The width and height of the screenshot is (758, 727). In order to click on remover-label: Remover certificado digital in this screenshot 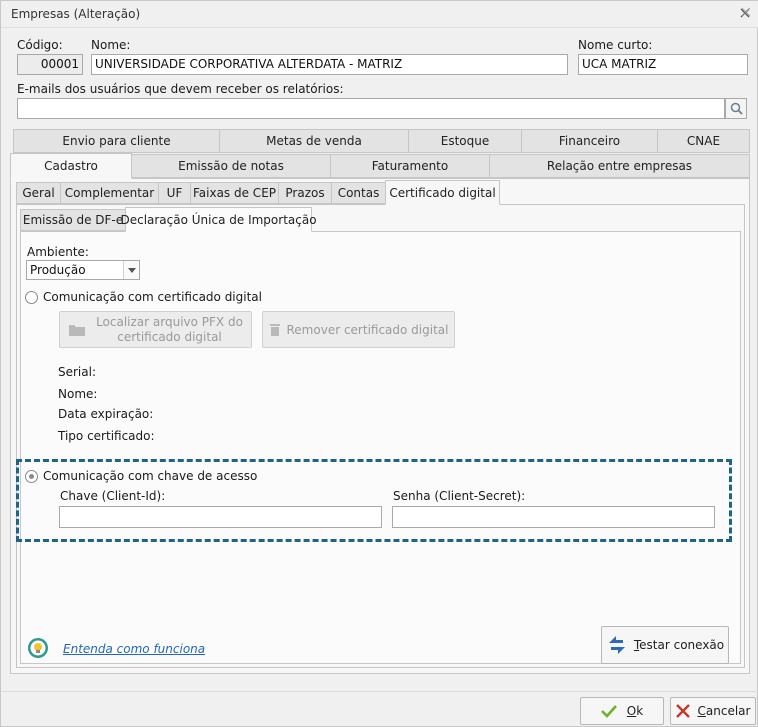, I will do `click(367, 329)`.